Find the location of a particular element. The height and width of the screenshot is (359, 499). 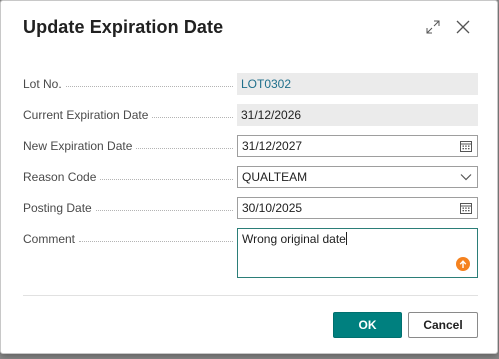

posting-date-input: 30/10/2025 is located at coordinates (357, 208).